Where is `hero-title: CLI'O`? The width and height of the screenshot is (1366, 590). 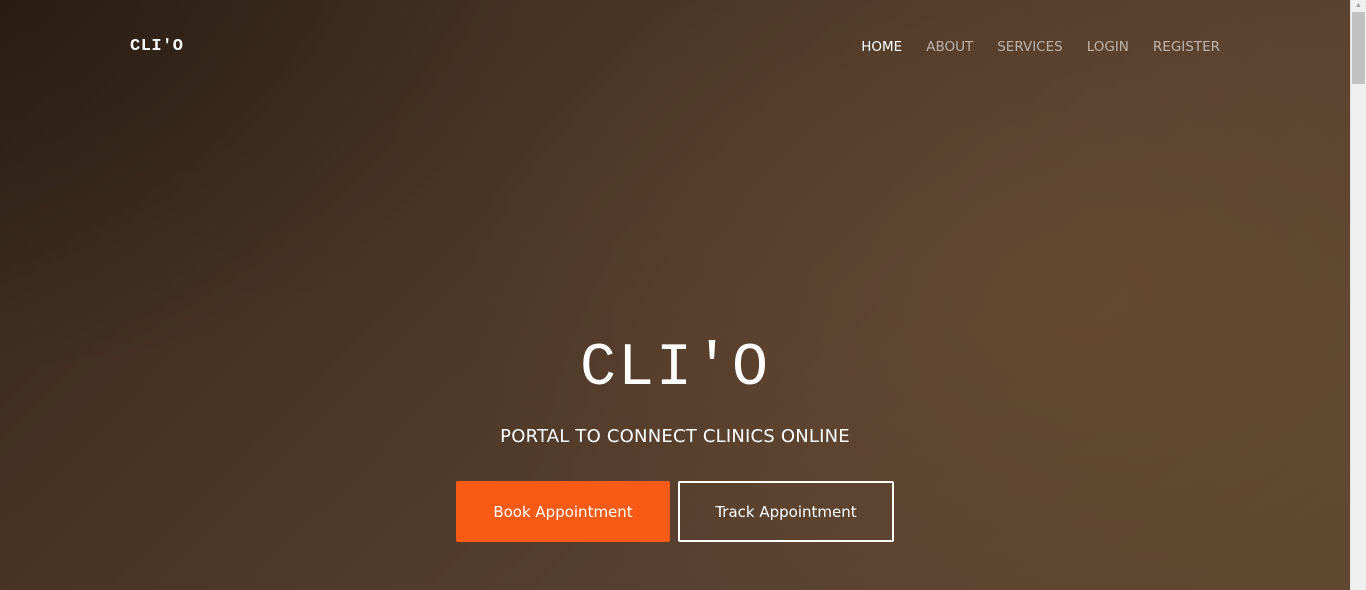 hero-title: CLI'O is located at coordinates (675, 369).